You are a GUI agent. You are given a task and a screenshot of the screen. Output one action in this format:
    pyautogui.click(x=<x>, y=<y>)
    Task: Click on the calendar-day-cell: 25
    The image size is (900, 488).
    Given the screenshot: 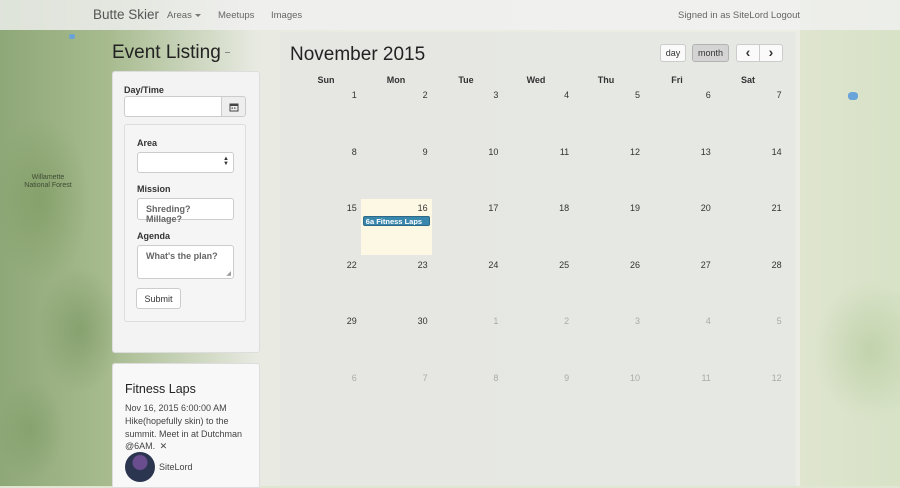 What is the action you would take?
    pyautogui.click(x=537, y=284)
    